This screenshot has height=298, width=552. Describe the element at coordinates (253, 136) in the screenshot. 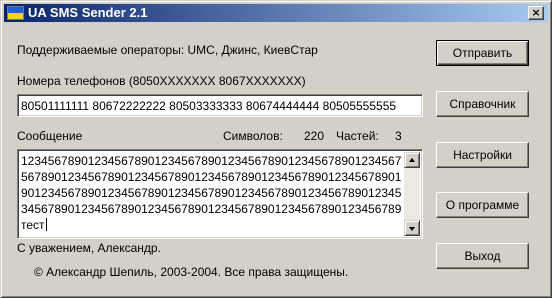

I see `chars-label: Символов:` at that location.